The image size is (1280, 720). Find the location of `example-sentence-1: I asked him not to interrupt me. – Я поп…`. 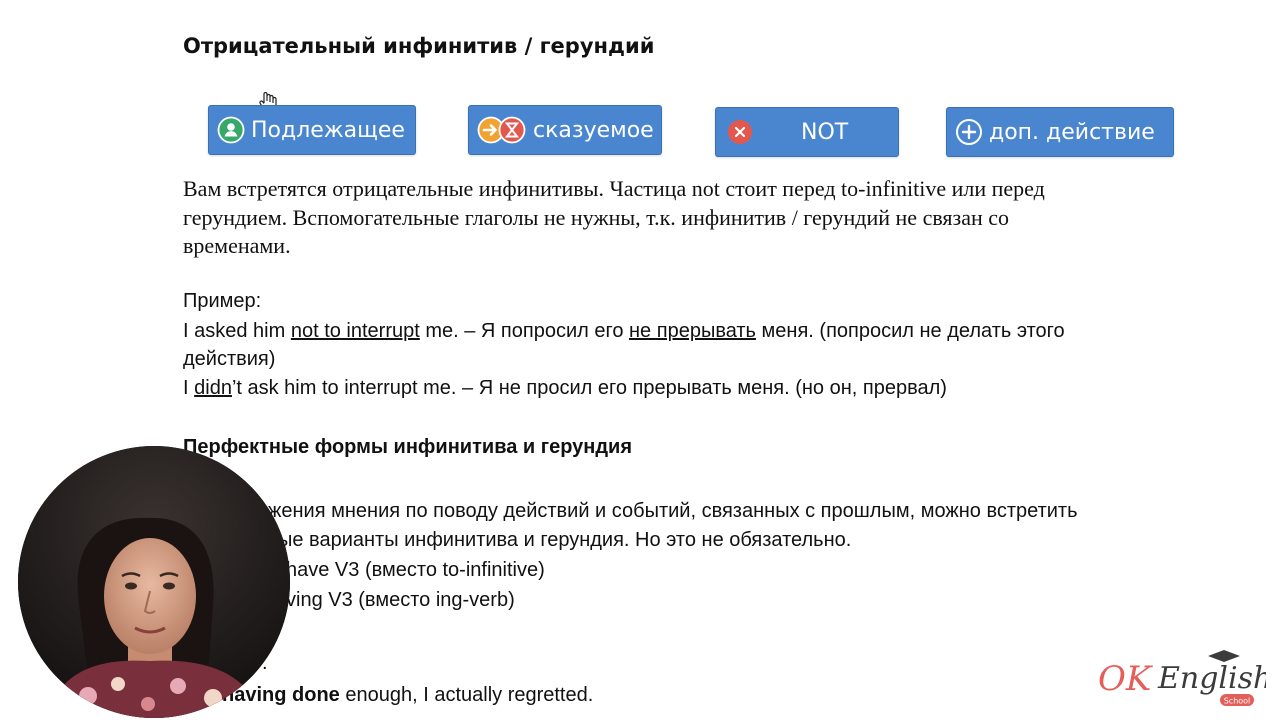

example-sentence-1: I asked him not to interrupt me. – Я поп… is located at coordinates (624, 331).